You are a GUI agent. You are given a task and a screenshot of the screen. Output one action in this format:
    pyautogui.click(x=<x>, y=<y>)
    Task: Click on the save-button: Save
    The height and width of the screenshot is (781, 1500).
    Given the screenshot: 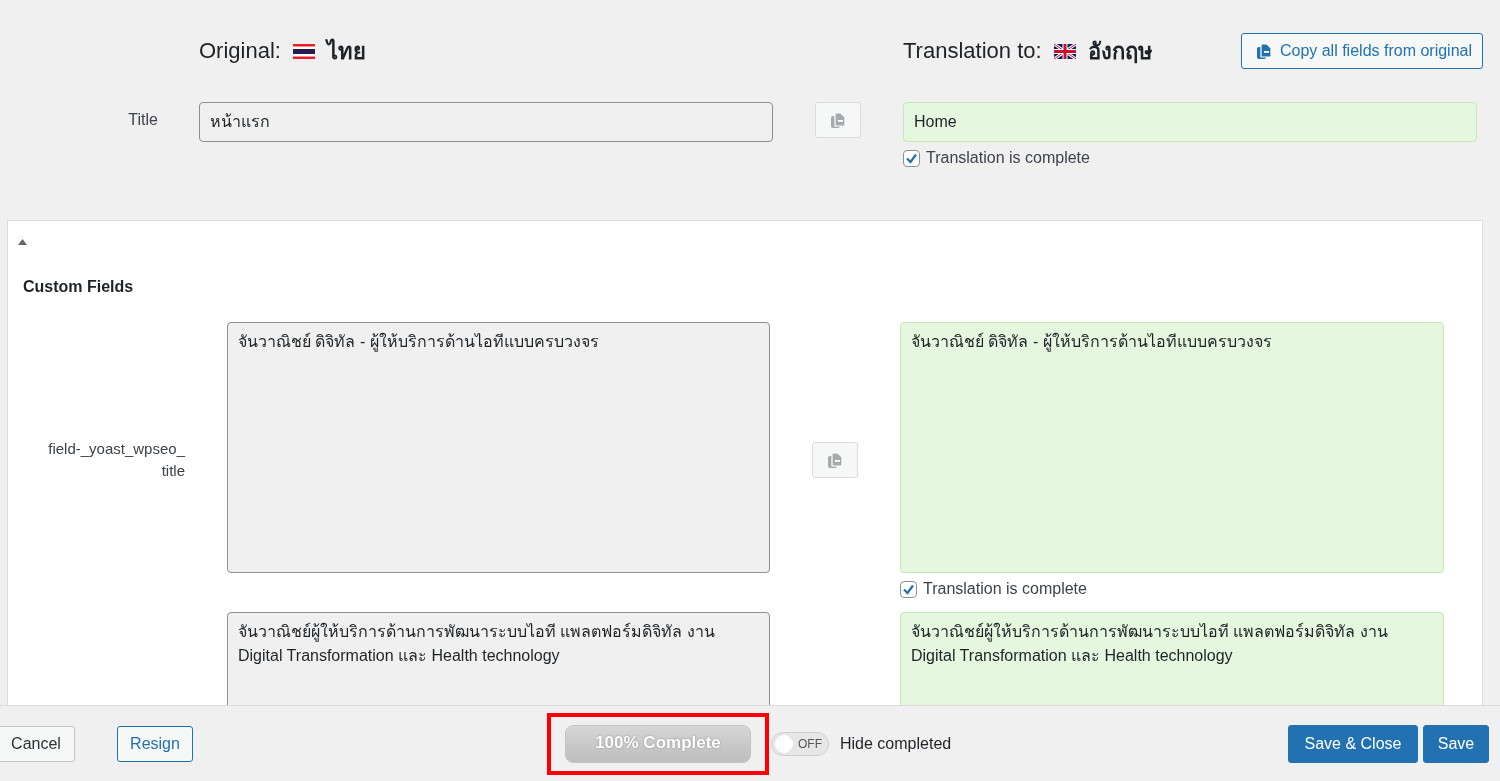 What is the action you would take?
    pyautogui.click(x=1456, y=743)
    